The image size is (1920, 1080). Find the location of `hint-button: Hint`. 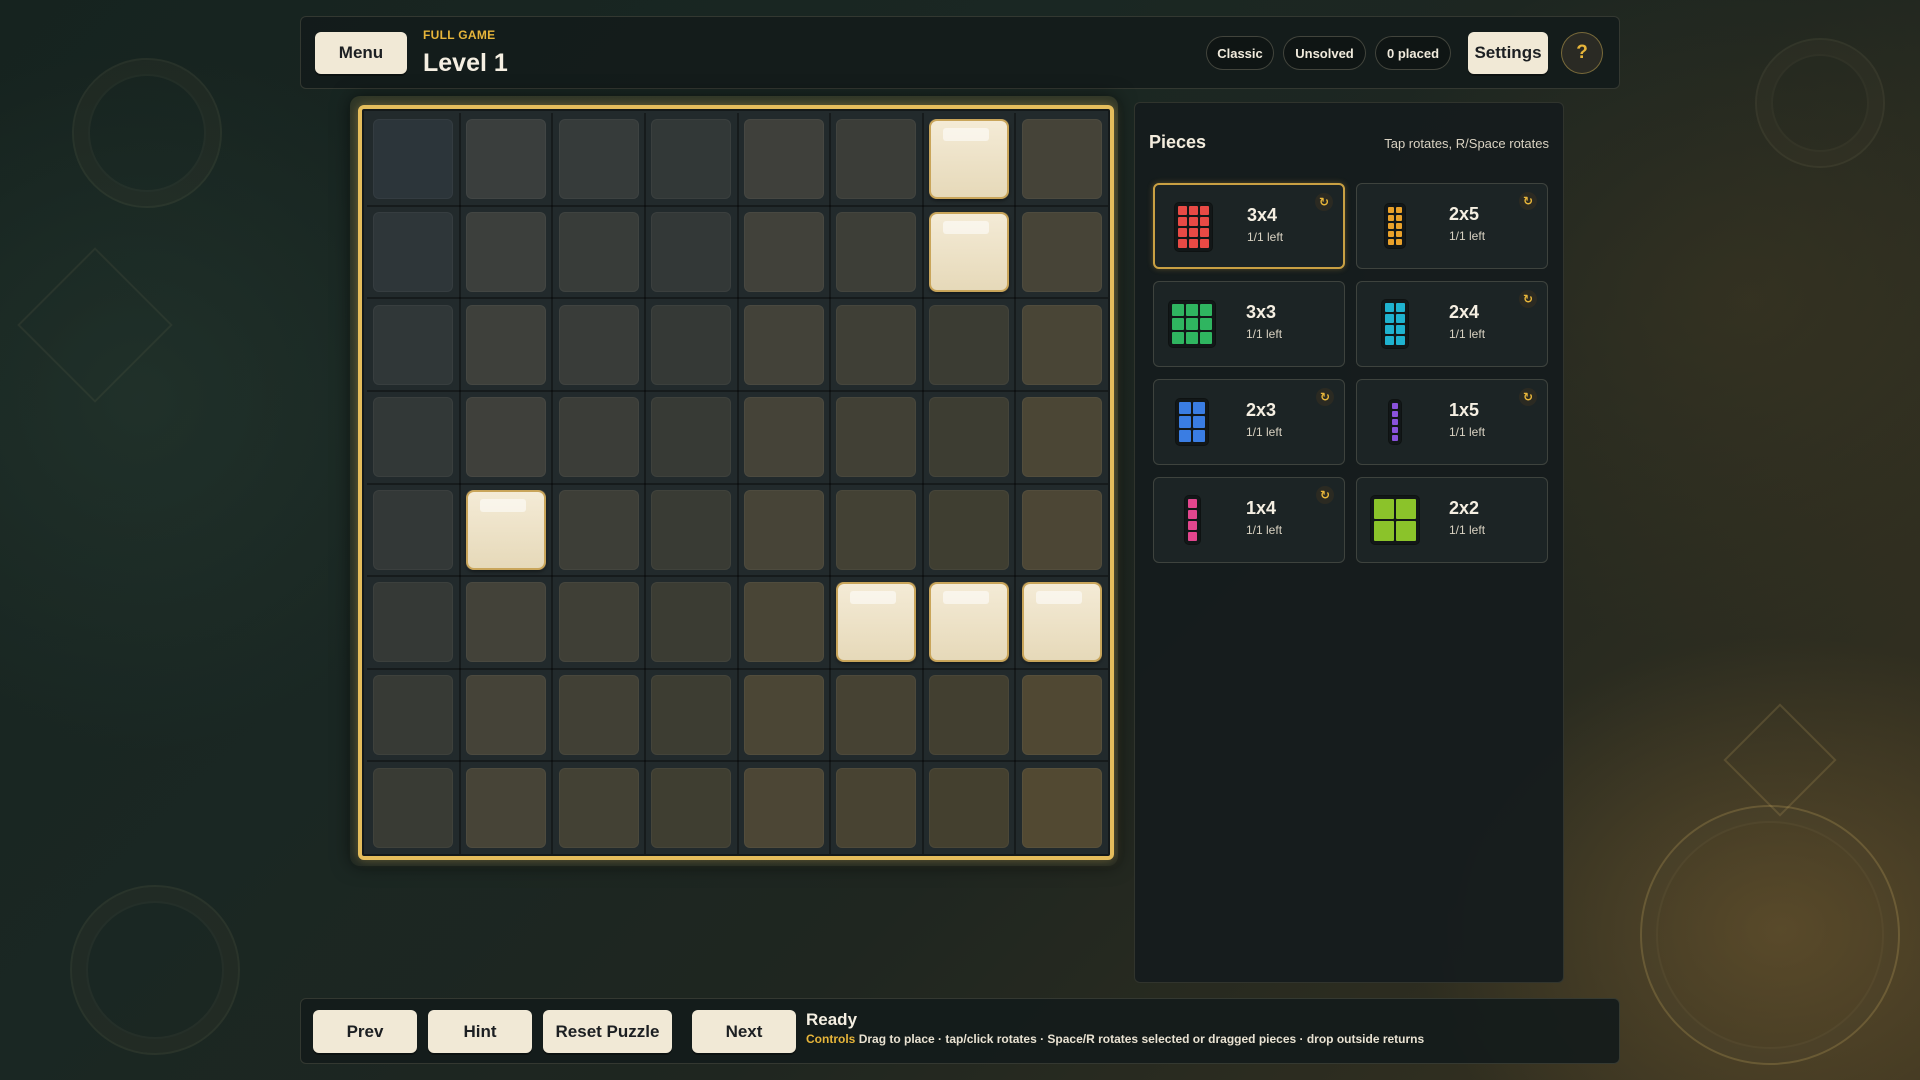

hint-button: Hint is located at coordinates (480, 1031).